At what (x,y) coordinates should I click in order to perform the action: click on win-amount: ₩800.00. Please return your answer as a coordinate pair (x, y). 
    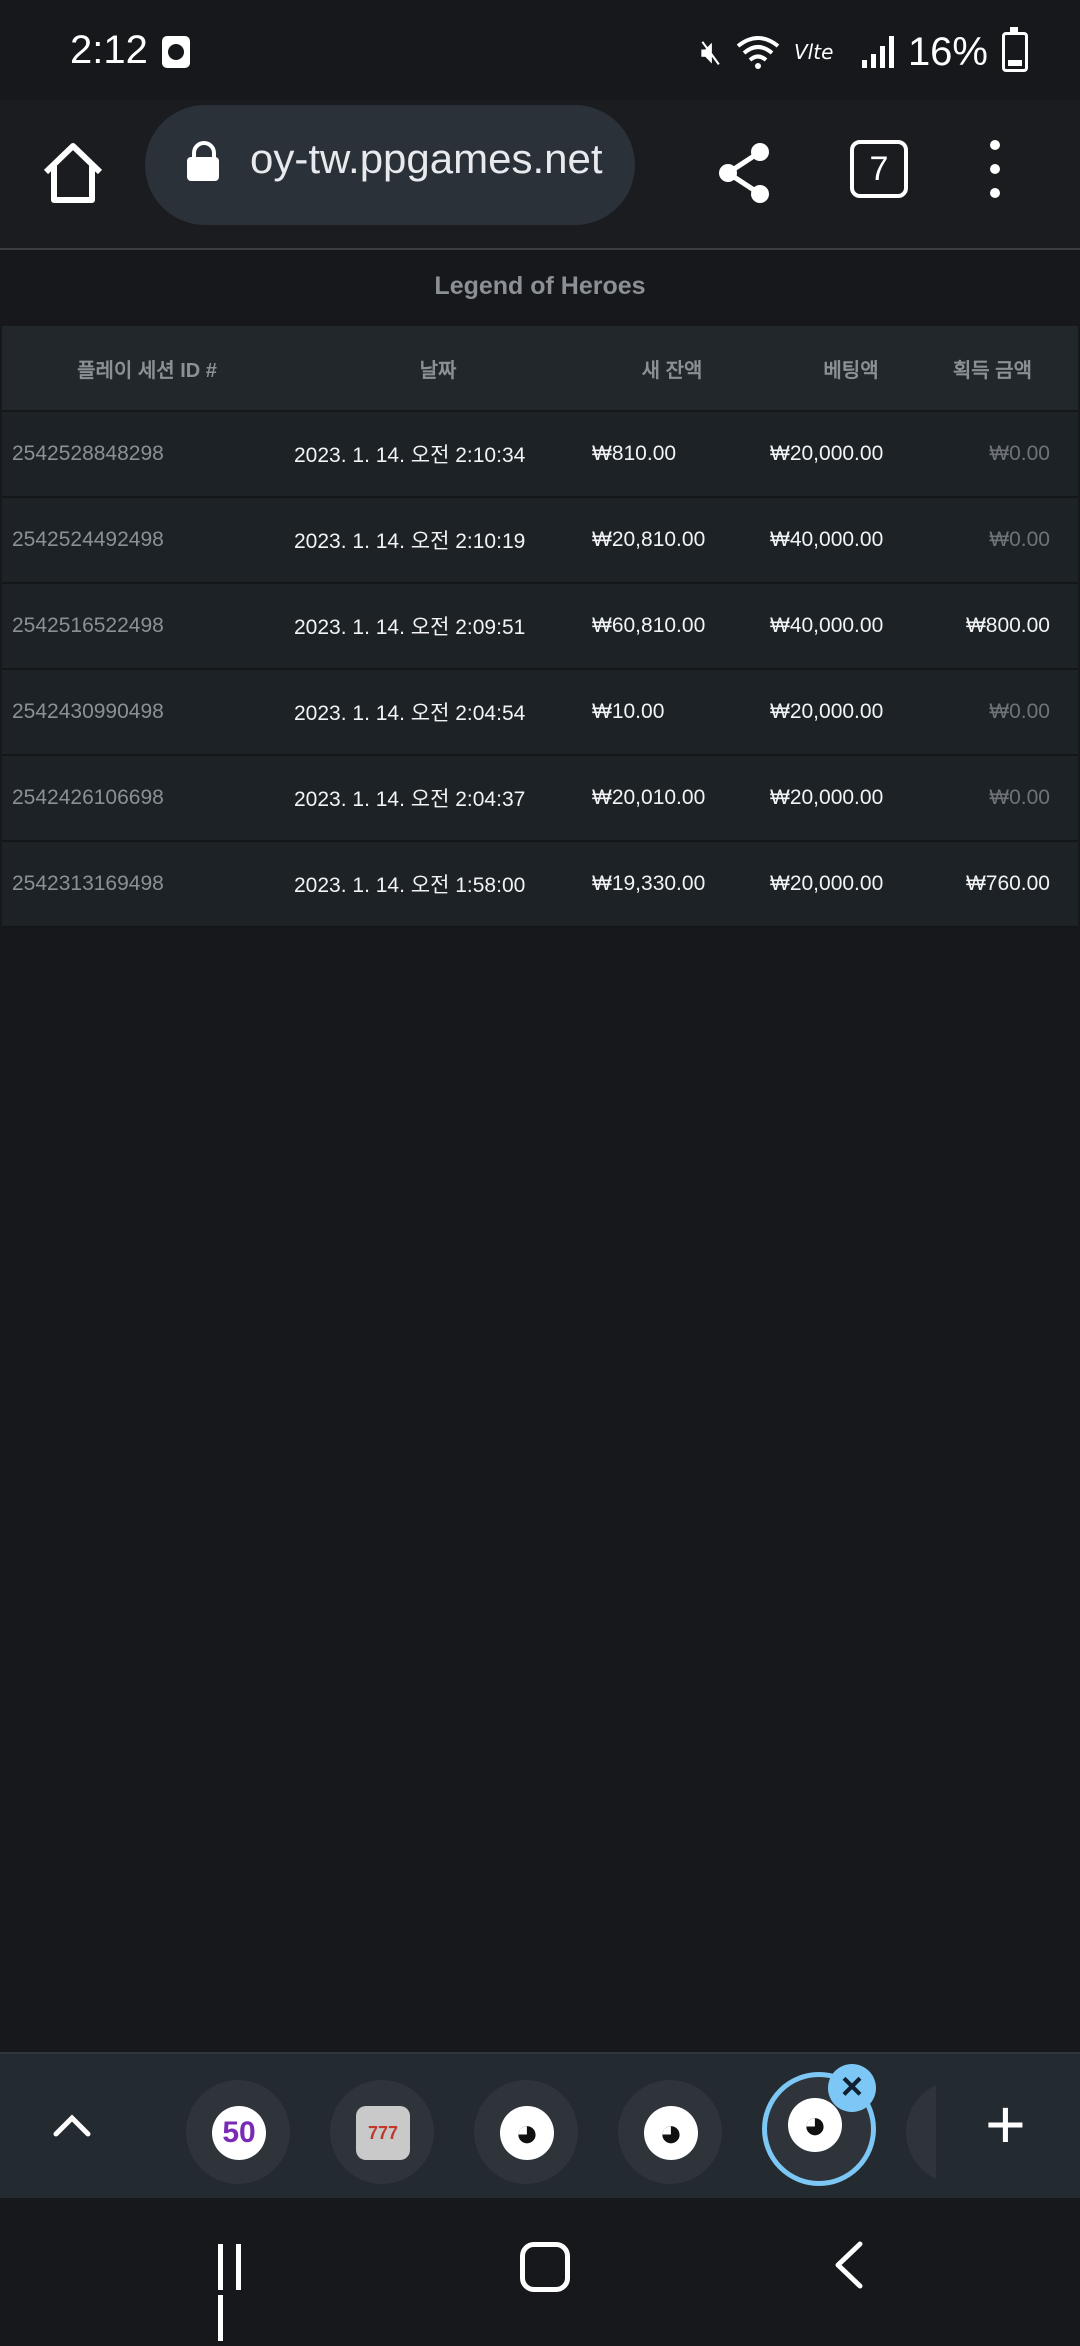
    Looking at the image, I should click on (1007, 625).